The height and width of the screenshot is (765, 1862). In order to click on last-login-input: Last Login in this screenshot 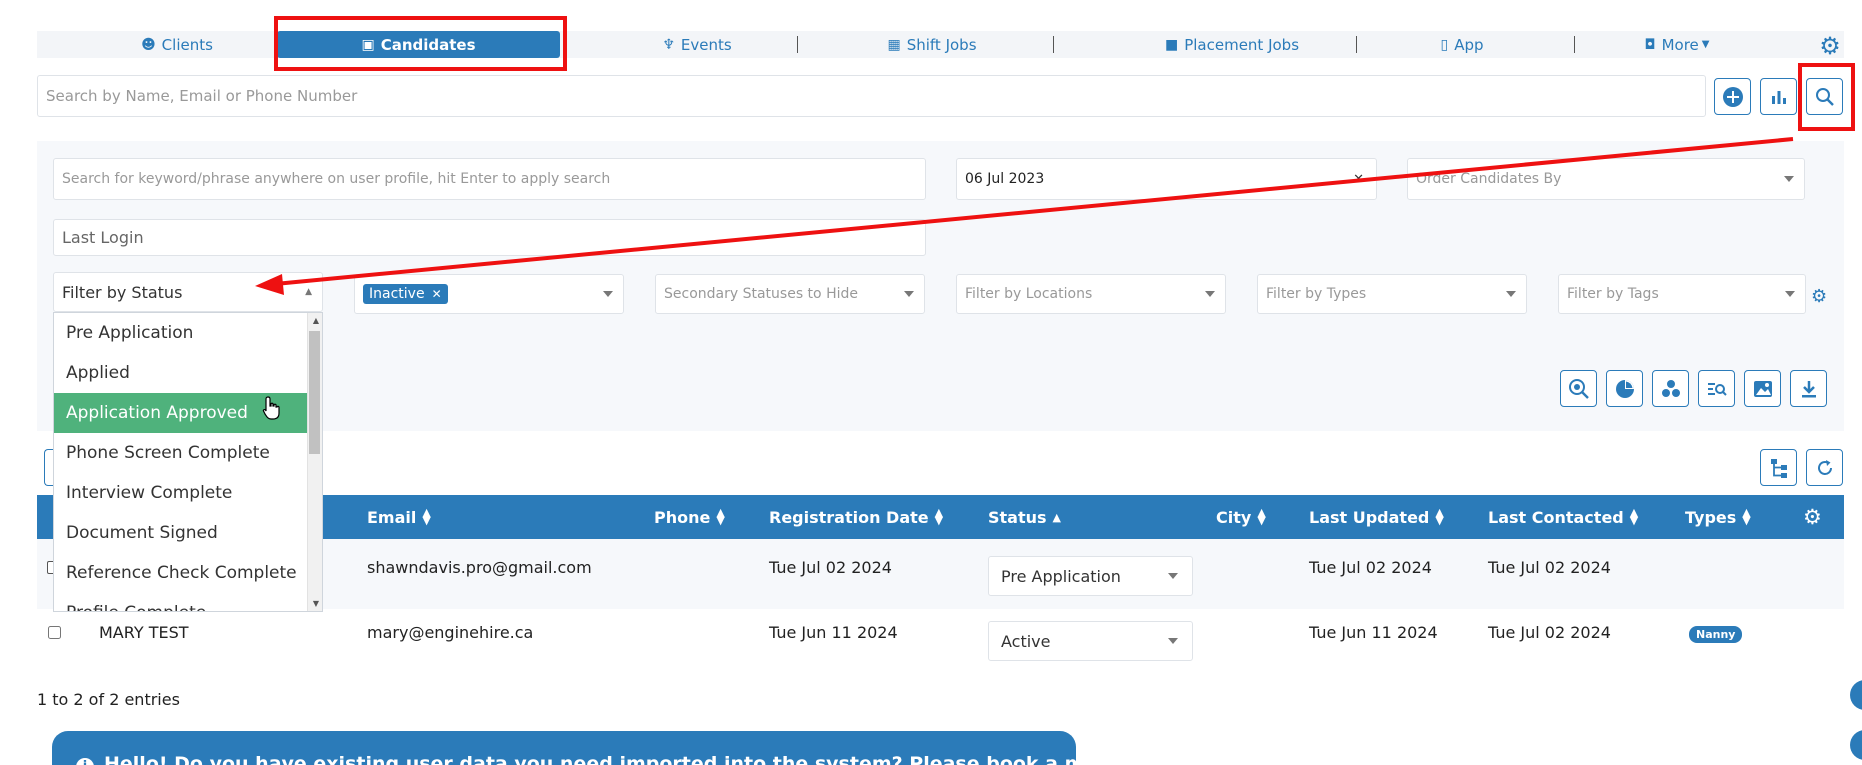, I will do `click(489, 237)`.